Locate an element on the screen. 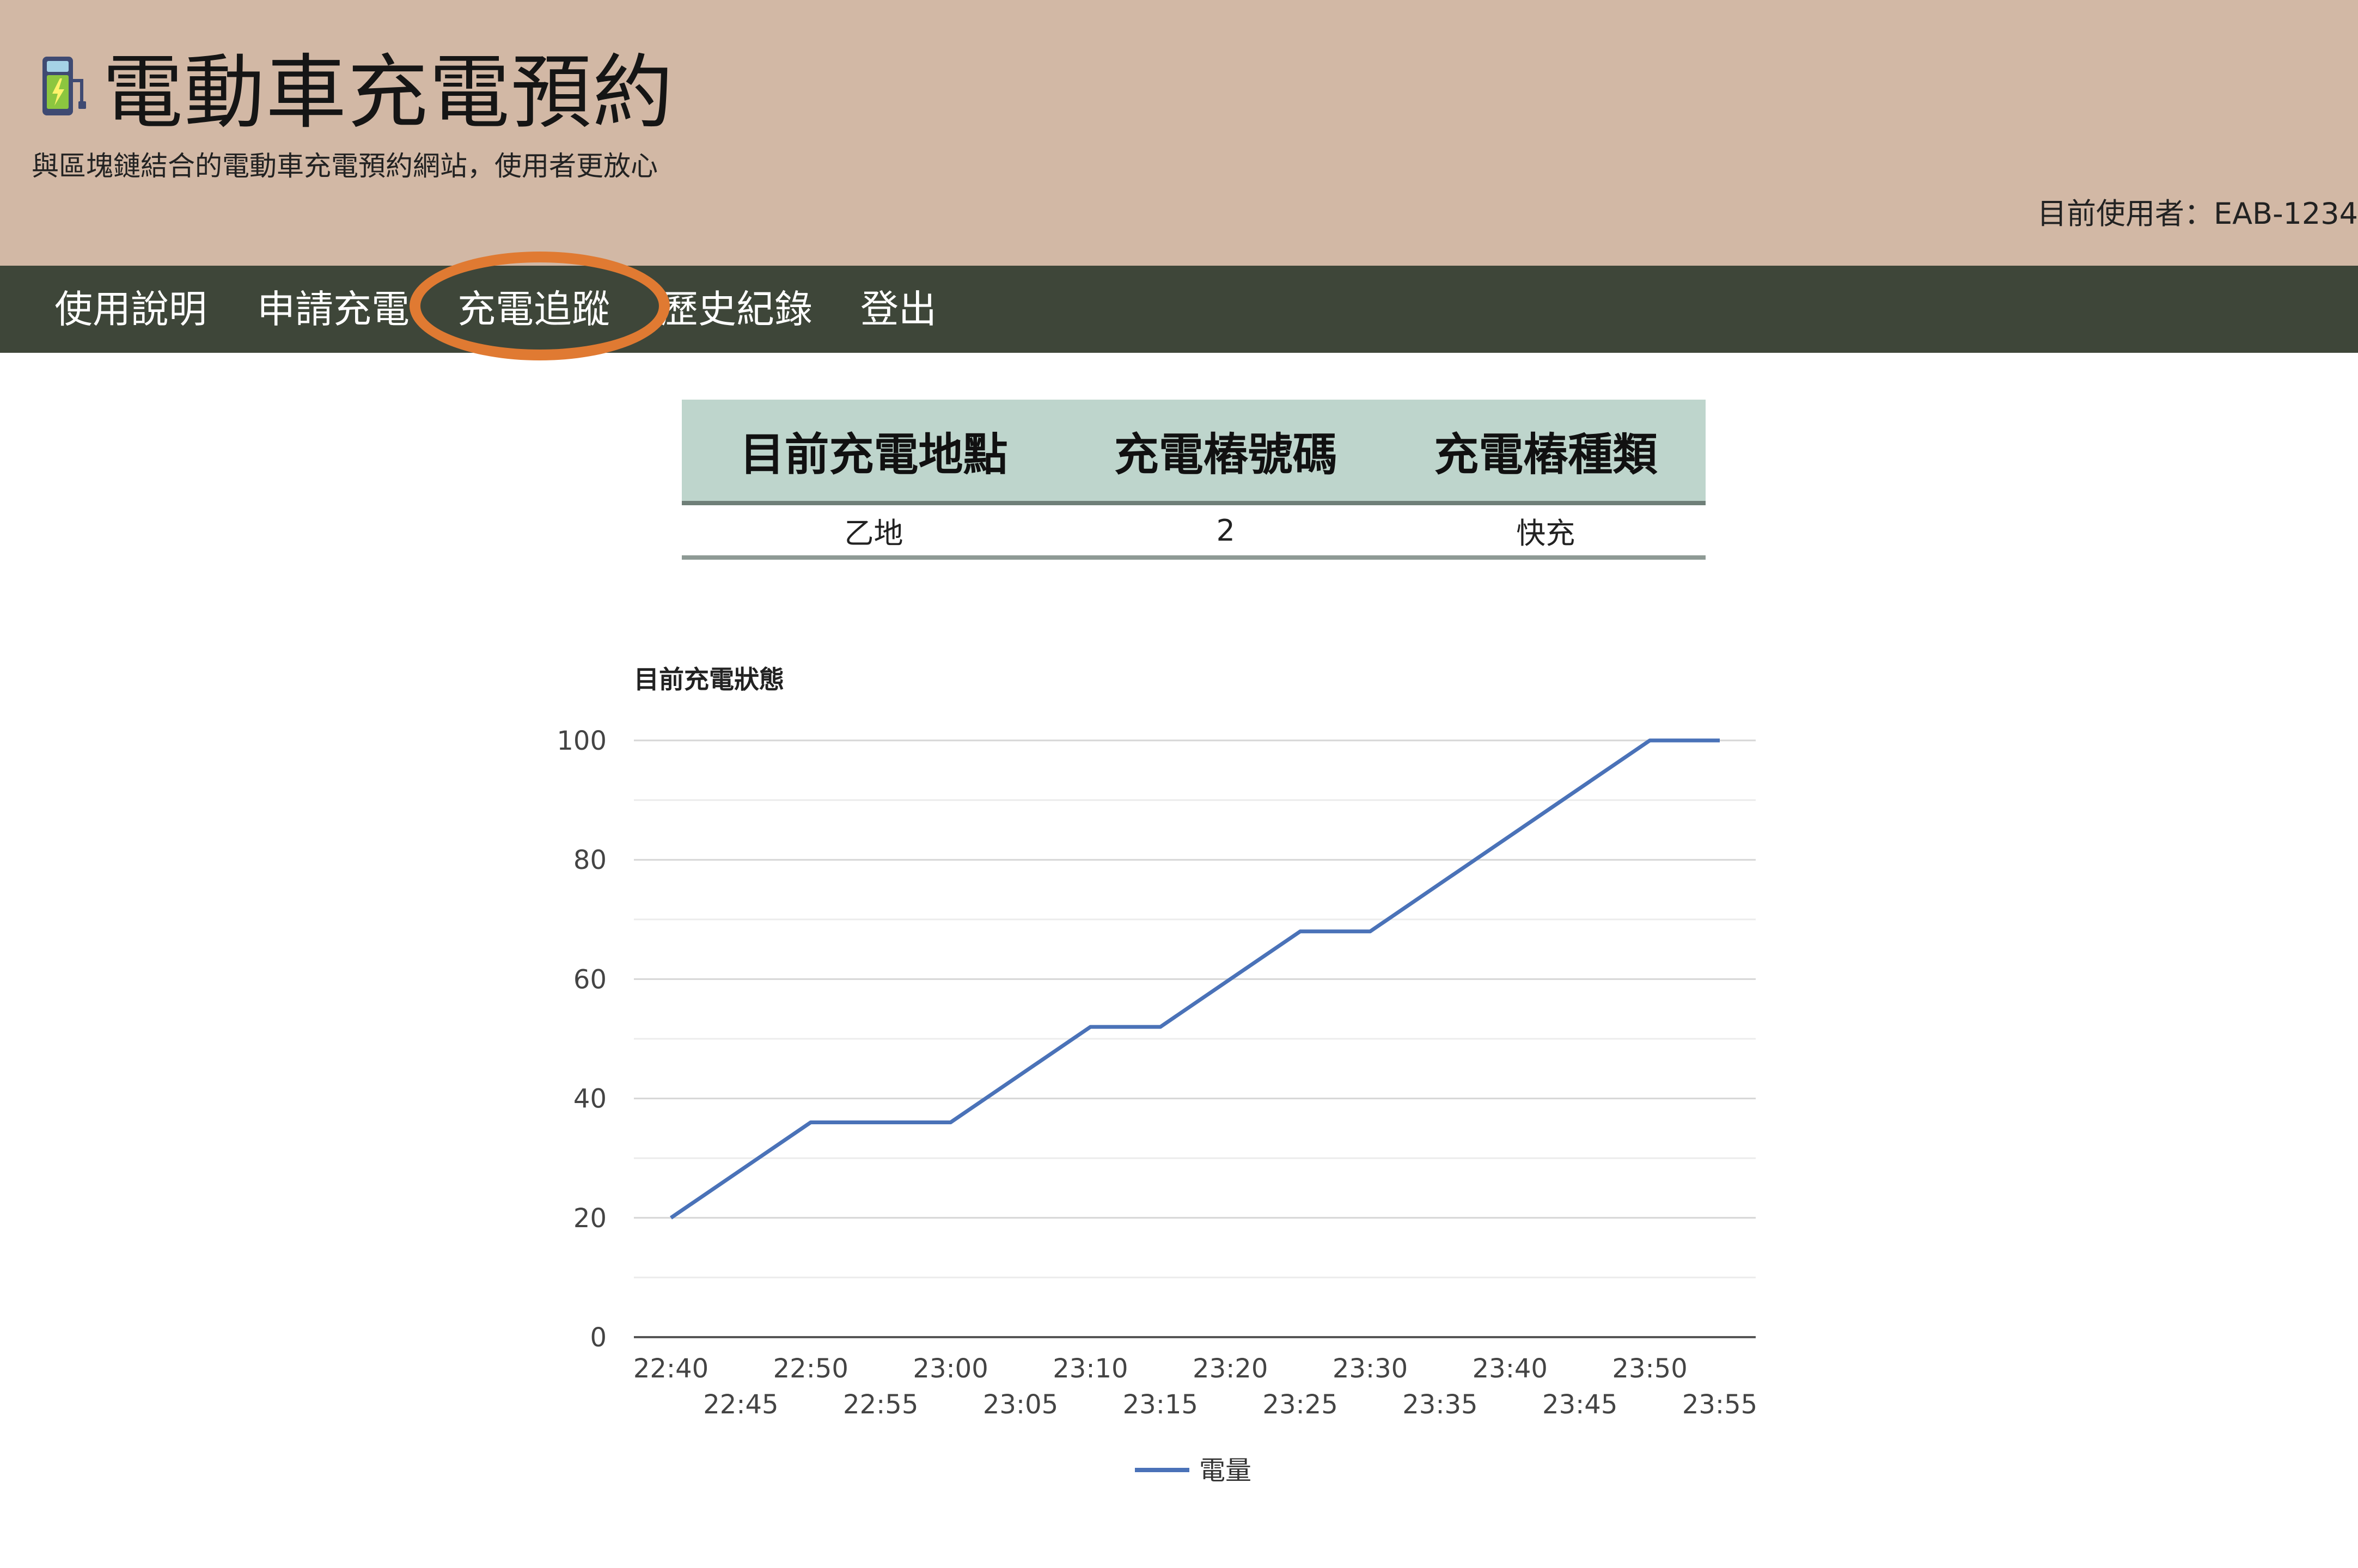  x-tick-label: 23:35 is located at coordinates (1439, 1404).